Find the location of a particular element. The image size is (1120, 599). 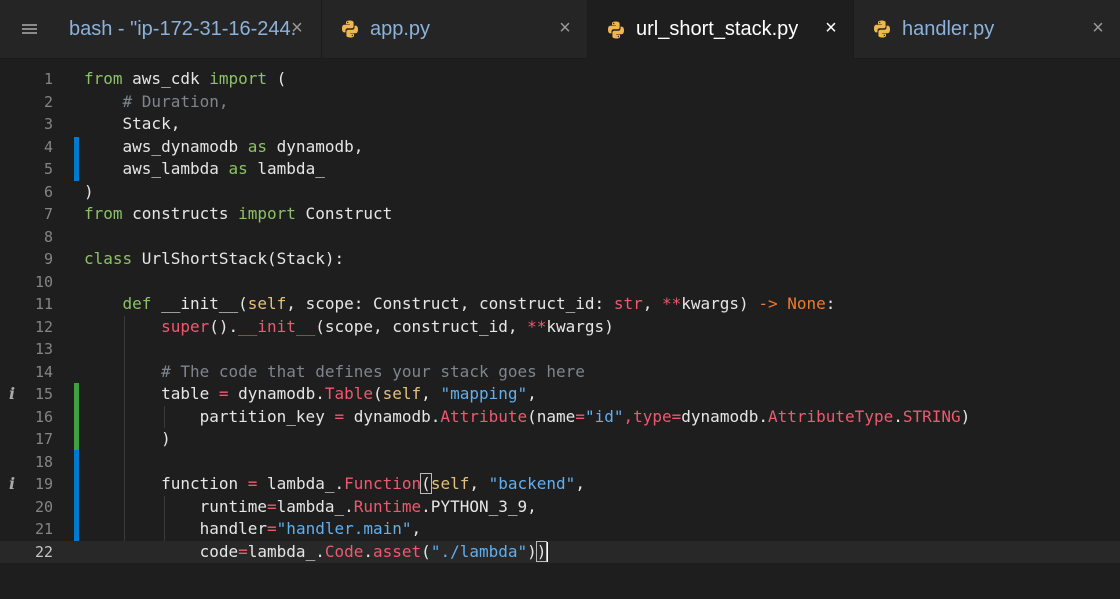

code-token: def is located at coordinates (137, 303).